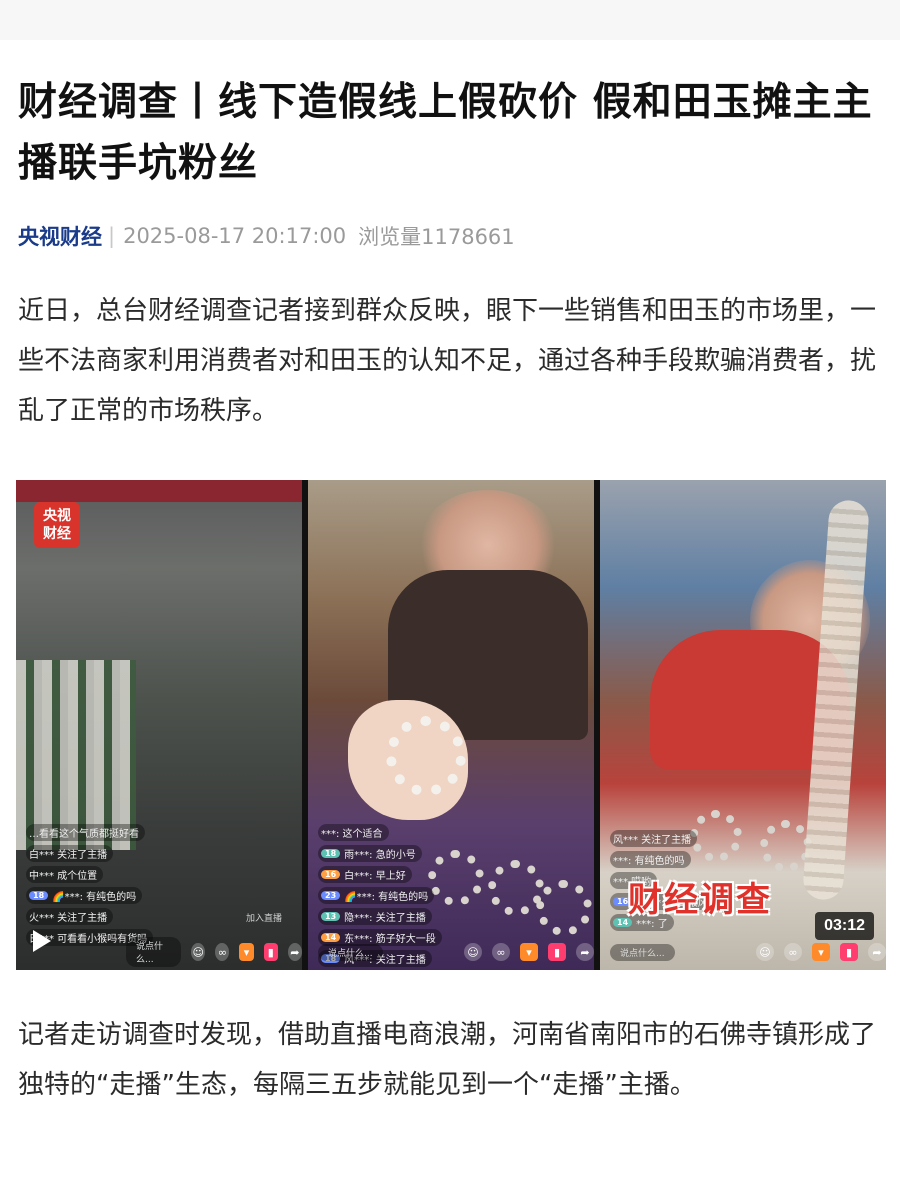 The width and height of the screenshot is (900, 1200). I want to click on bracelet-display, so click(564, 908).